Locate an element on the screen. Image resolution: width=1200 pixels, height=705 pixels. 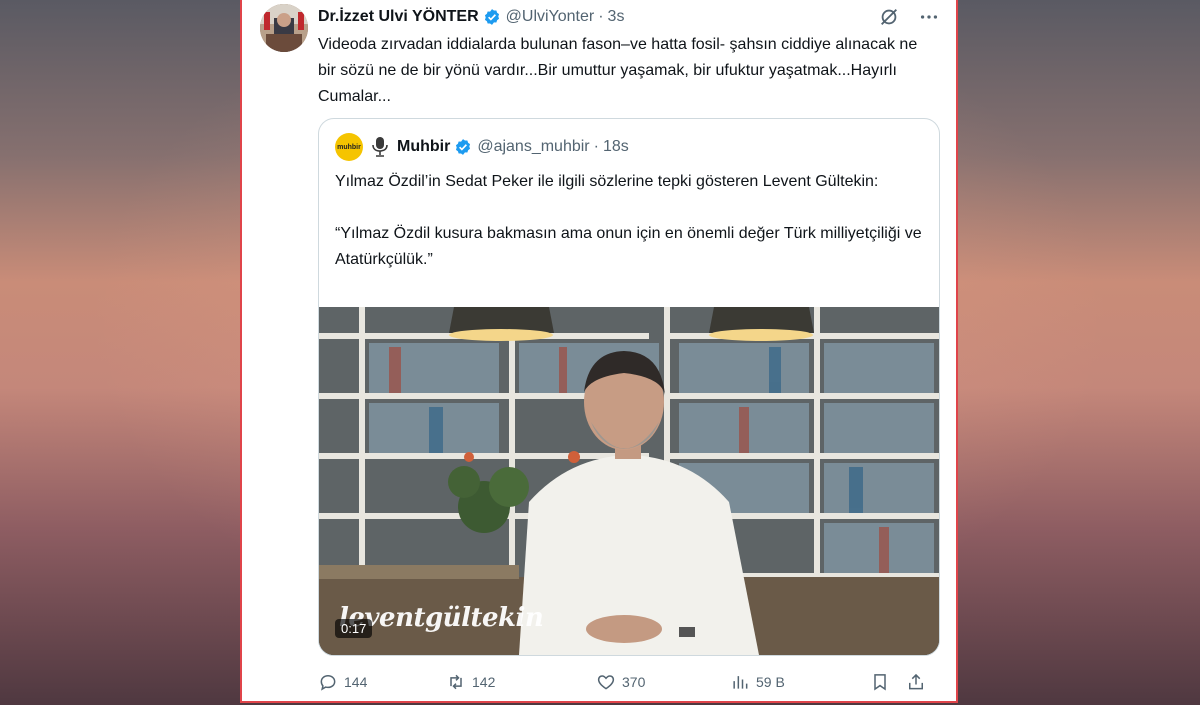
video-duration: 0:17 is located at coordinates (354, 628).